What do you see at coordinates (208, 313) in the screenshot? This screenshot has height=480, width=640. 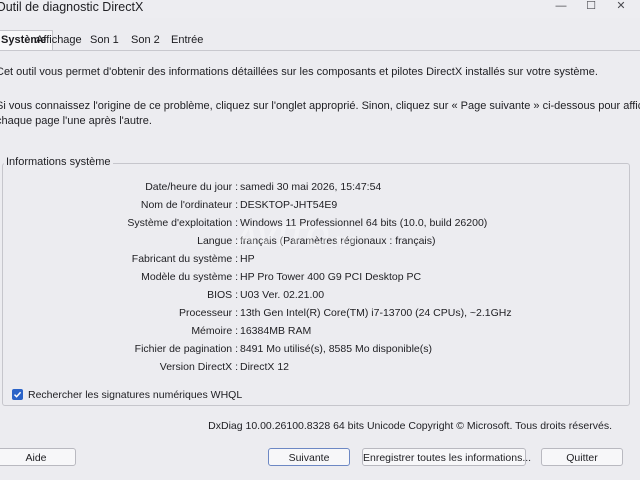 I see `info-label: Processeur :` at bounding box center [208, 313].